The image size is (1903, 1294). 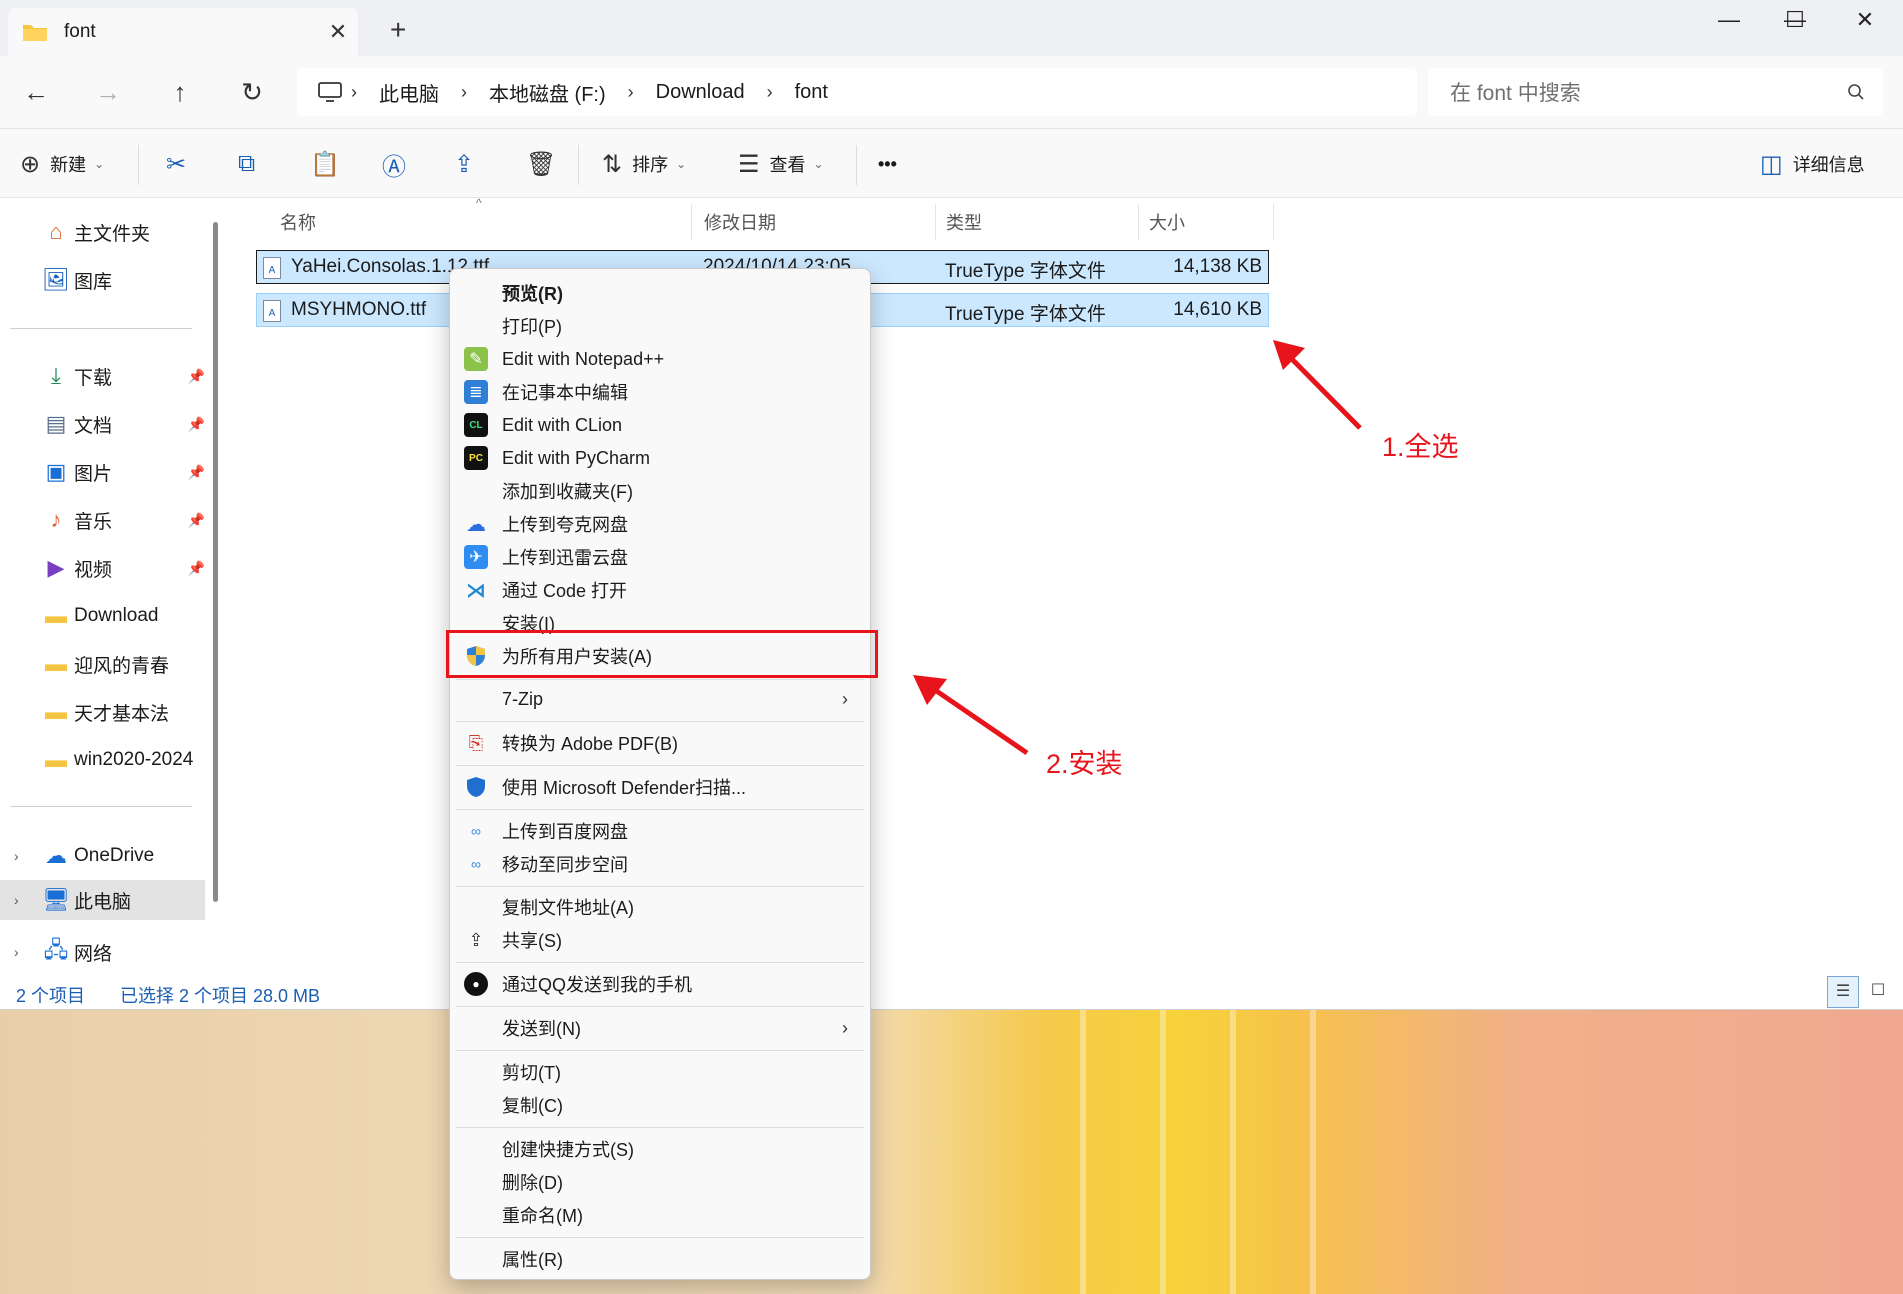 I want to click on sidebar-item-pictures: ▣ 图片 📌, so click(x=102, y=472).